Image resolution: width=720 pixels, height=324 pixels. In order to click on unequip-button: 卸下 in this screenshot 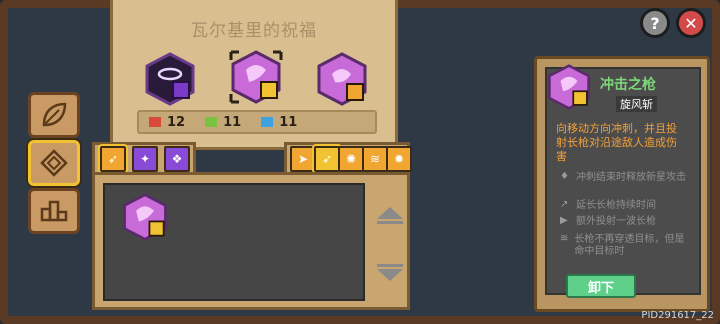, I will do `click(601, 286)`.